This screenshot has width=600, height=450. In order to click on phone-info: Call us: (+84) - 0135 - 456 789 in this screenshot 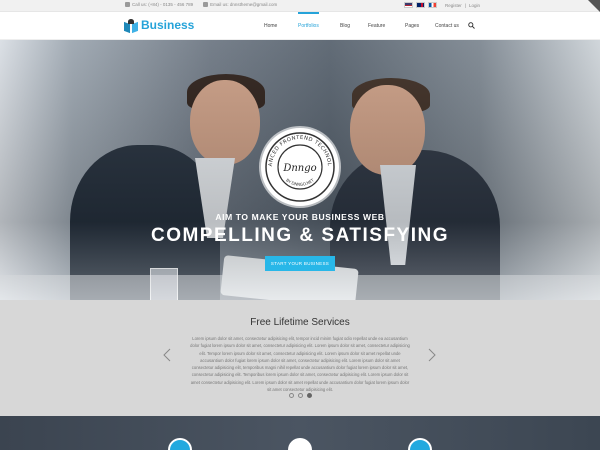, I will do `click(159, 4)`.